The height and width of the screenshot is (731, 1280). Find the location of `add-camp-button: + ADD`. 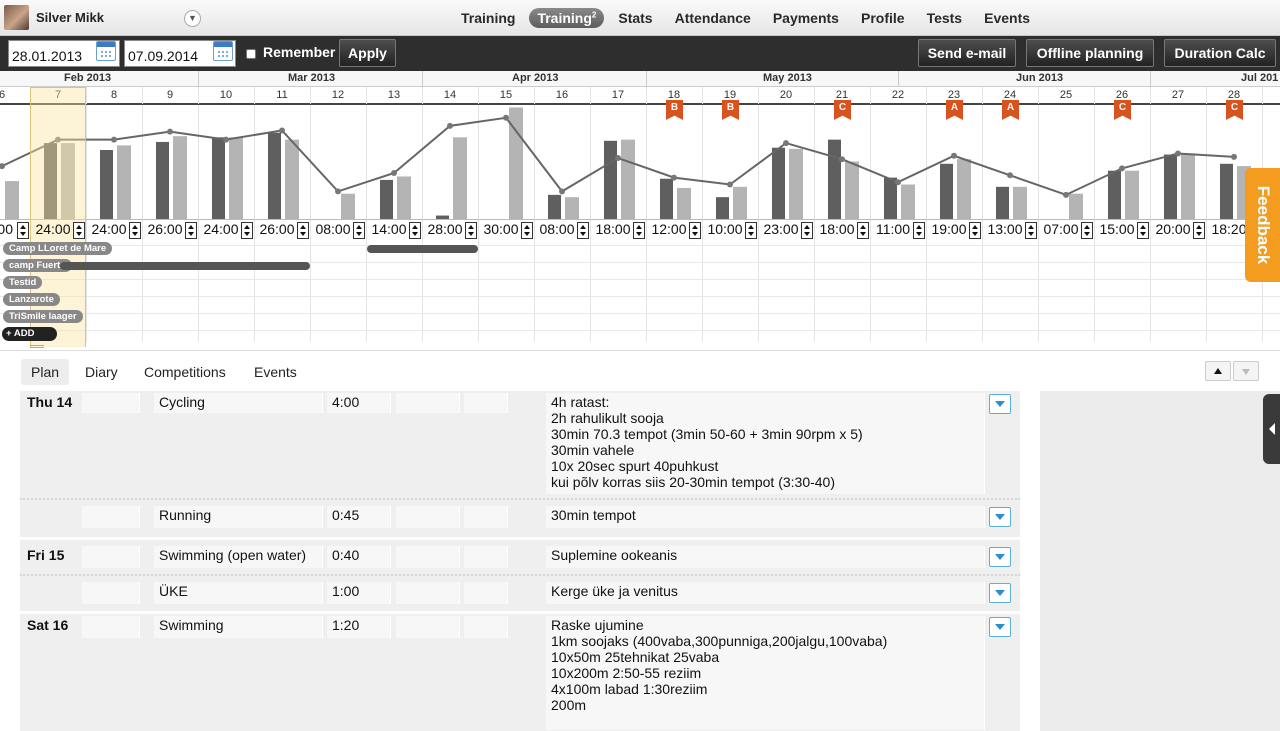

add-camp-button: + ADD is located at coordinates (29, 334).